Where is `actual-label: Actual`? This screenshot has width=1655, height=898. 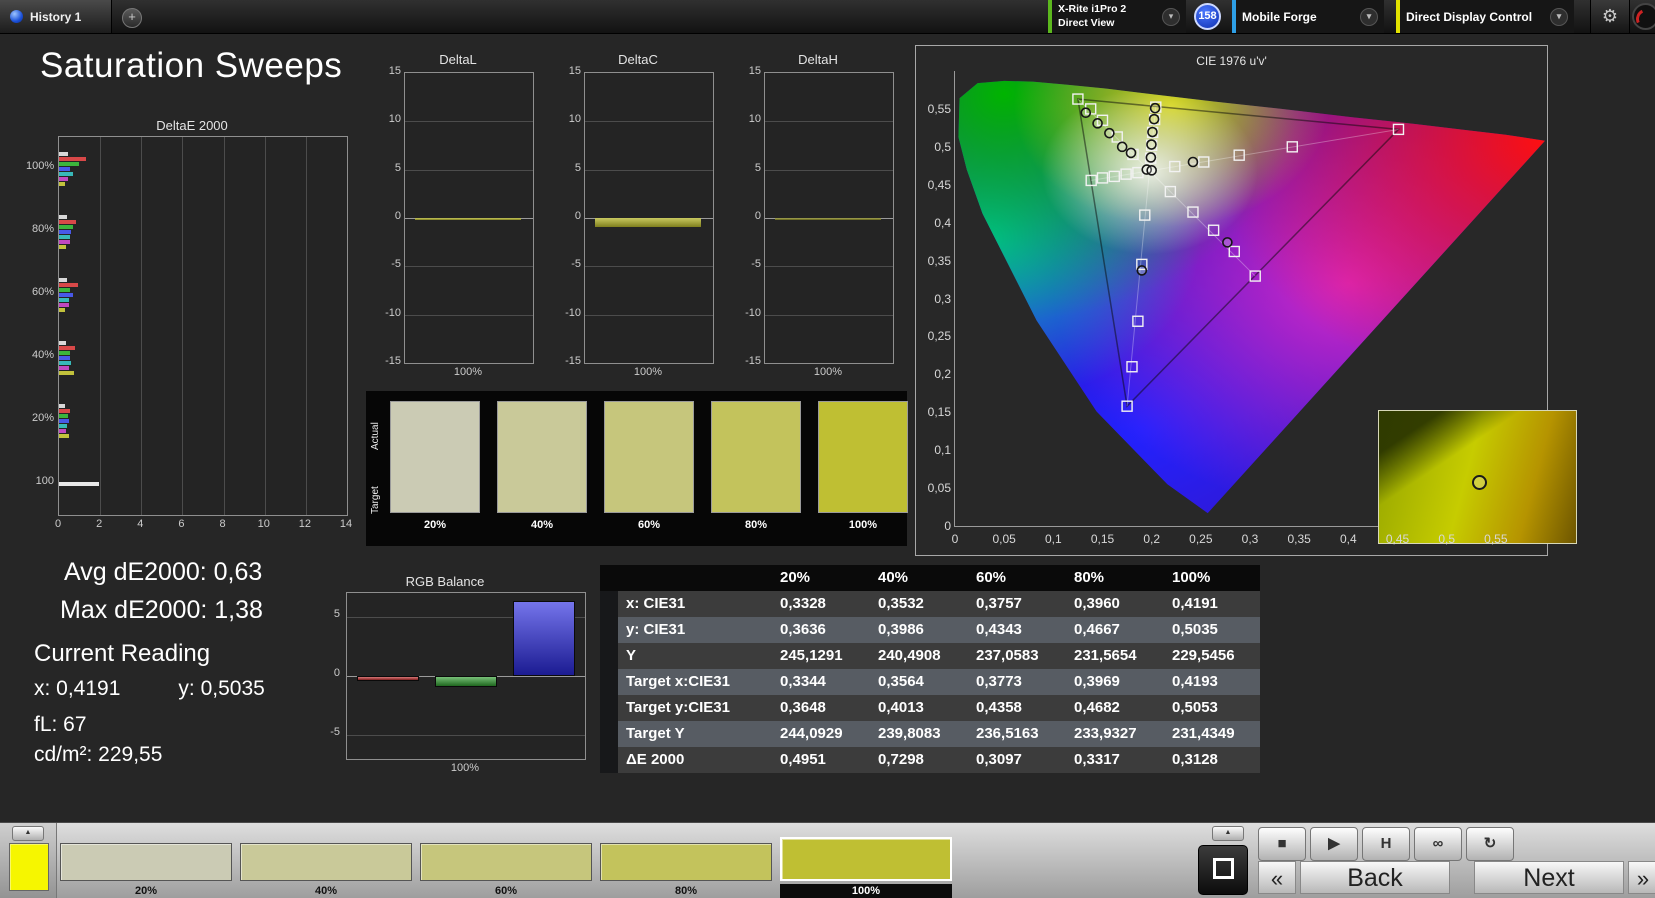 actual-label: Actual is located at coordinates (375, 436).